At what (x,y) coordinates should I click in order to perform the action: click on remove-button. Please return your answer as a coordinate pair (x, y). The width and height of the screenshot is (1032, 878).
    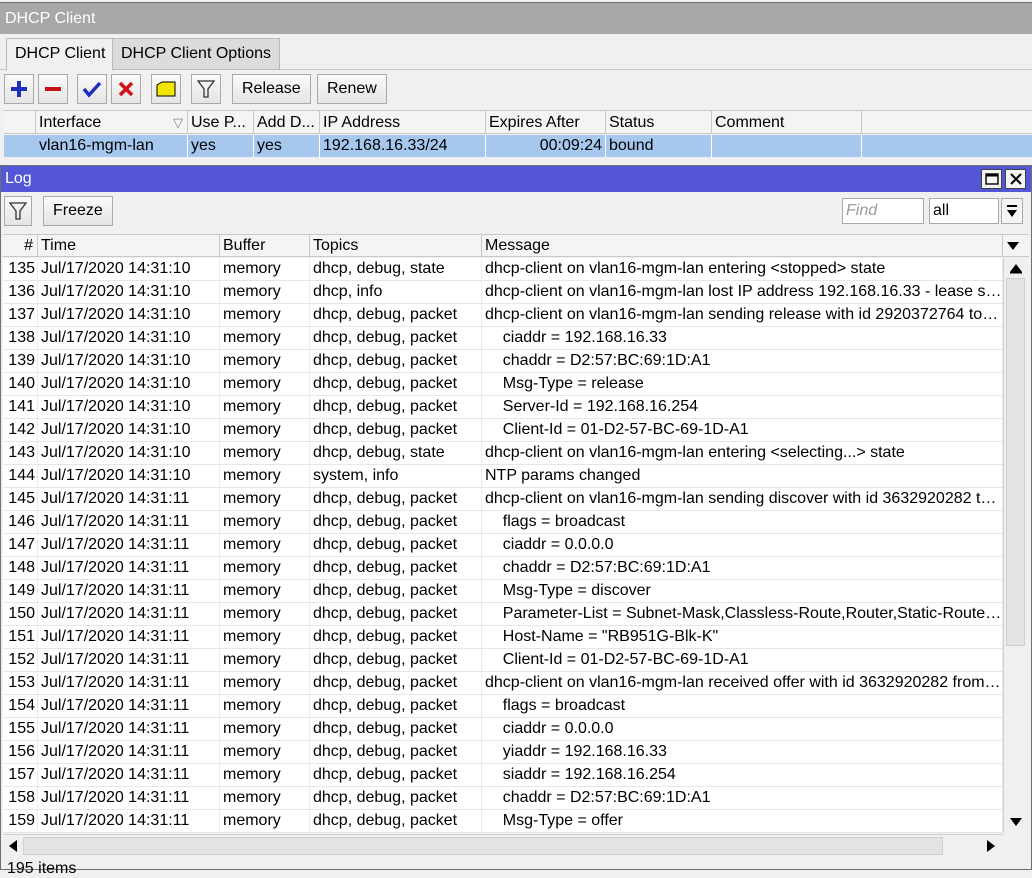
    Looking at the image, I should click on (53, 89).